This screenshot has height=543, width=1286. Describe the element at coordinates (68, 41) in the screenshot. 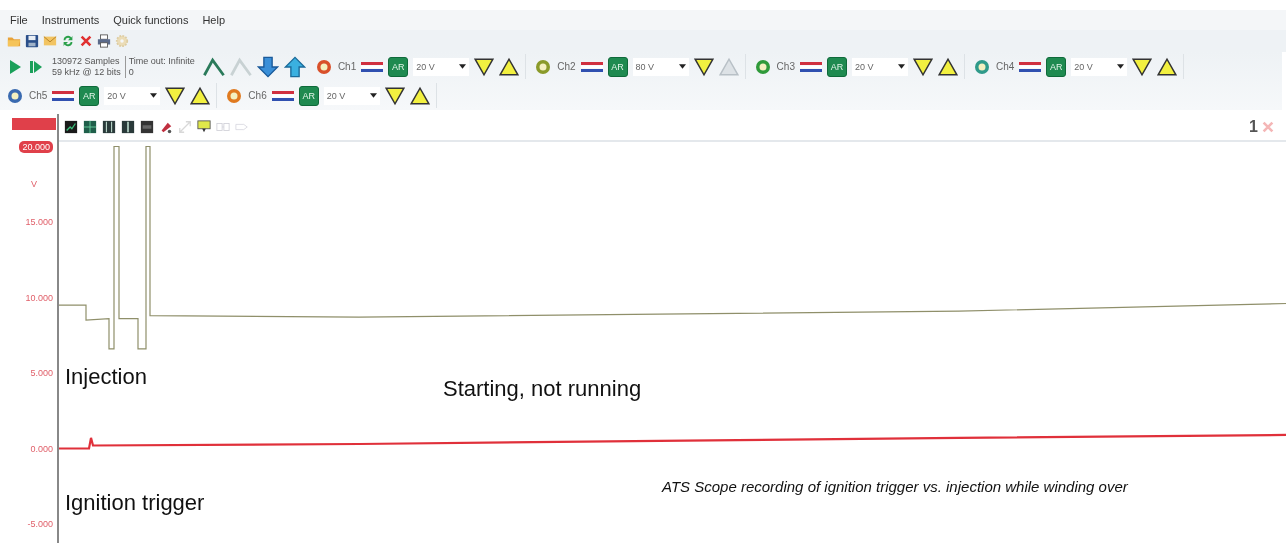

I see `refresh-icon` at that location.